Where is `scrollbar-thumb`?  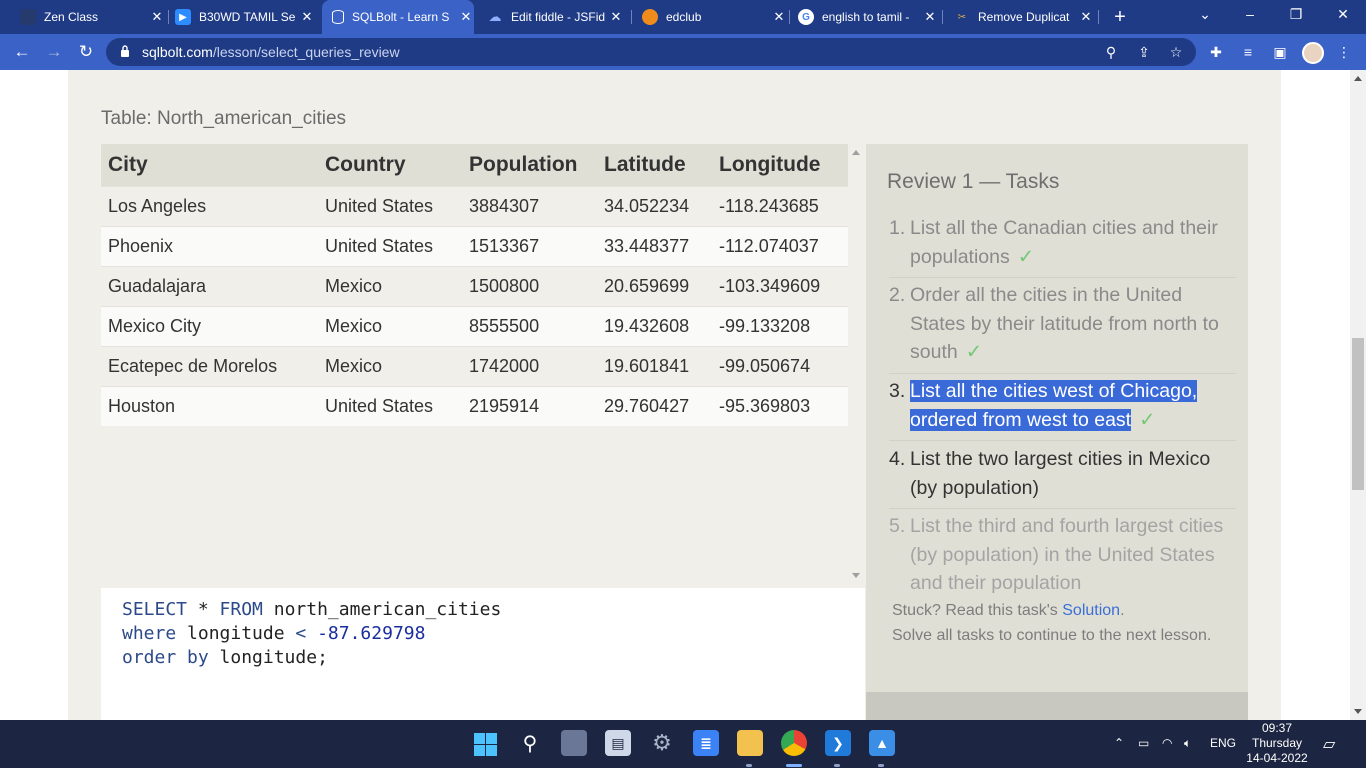
scrollbar-thumb is located at coordinates (1358, 414).